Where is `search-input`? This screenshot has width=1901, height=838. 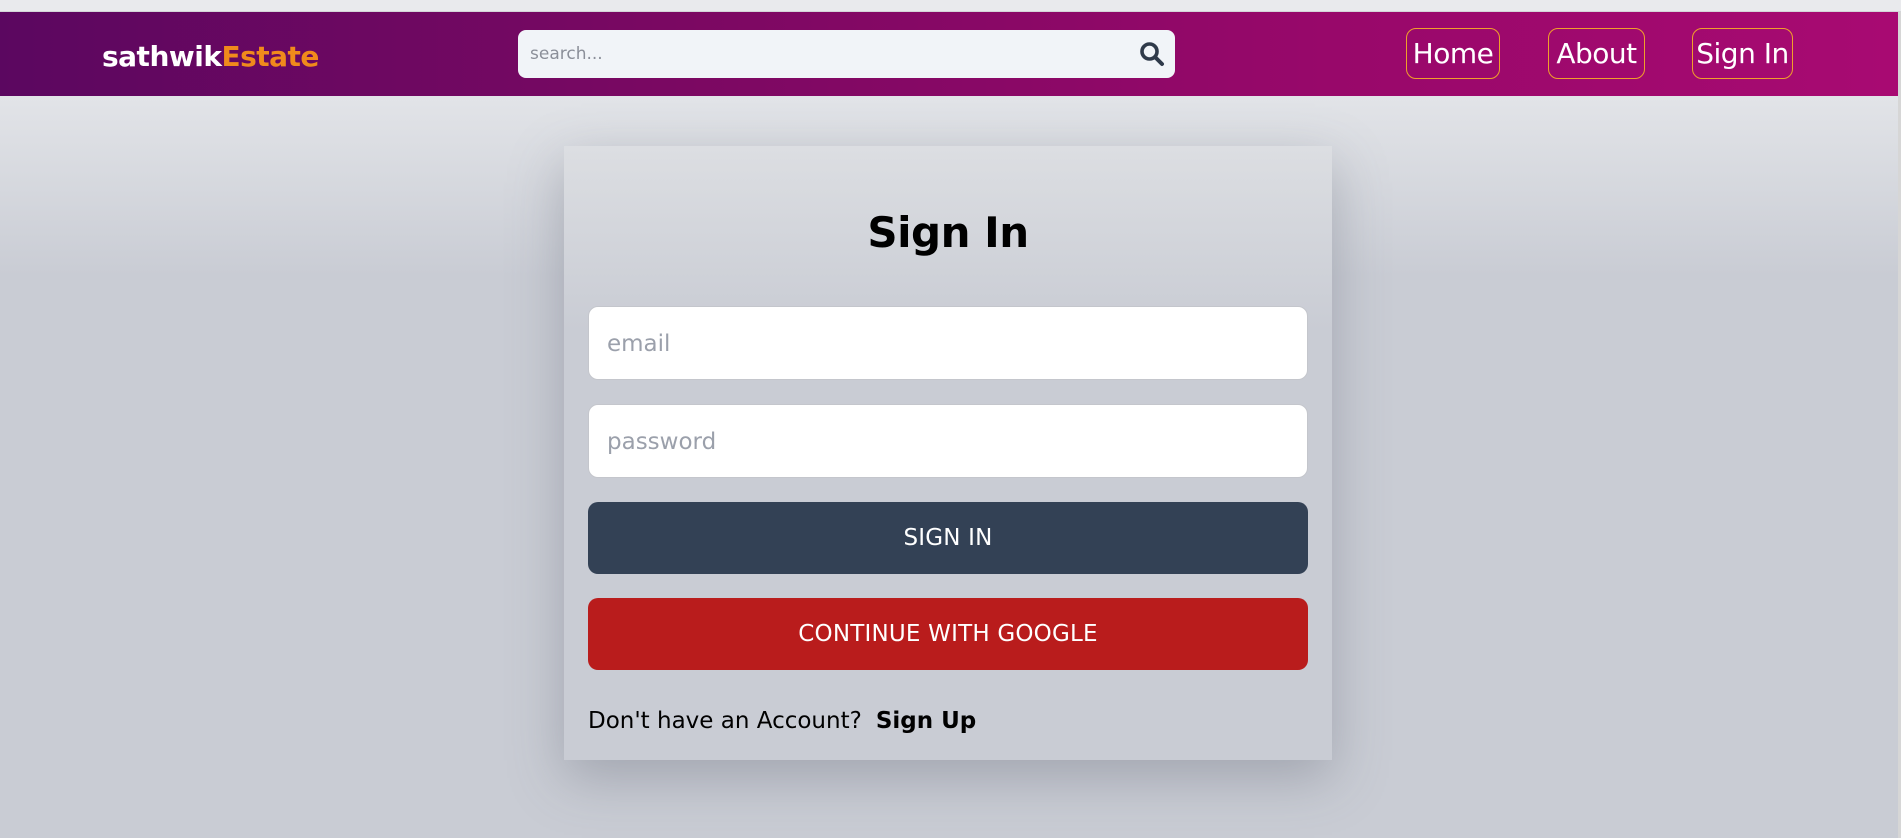
search-input is located at coordinates (820, 54).